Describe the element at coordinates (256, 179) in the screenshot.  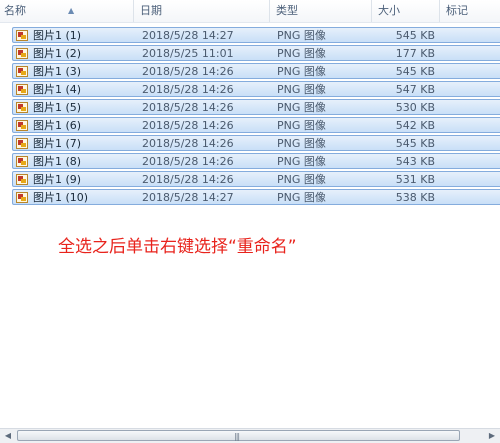
I see `file-row: 图片1 (9) 2018/5/28 14:26 PNG 图像 531 KB` at that location.